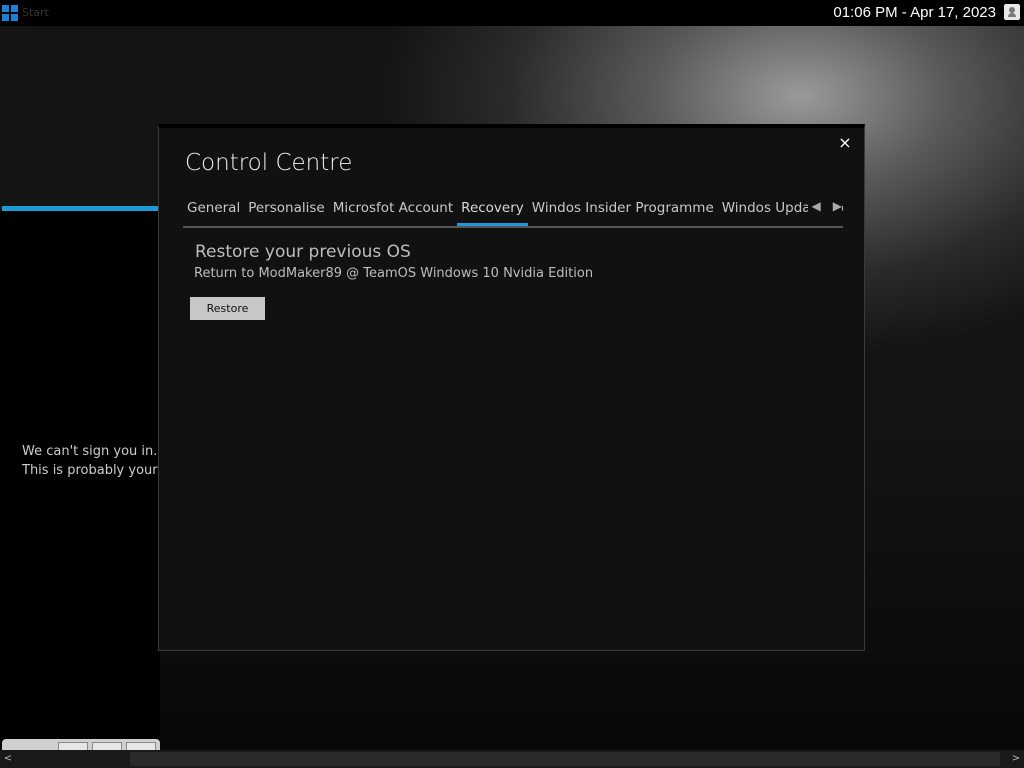 The image size is (1024, 768). I want to click on recovery-heading: Restore your previous OS, so click(303, 252).